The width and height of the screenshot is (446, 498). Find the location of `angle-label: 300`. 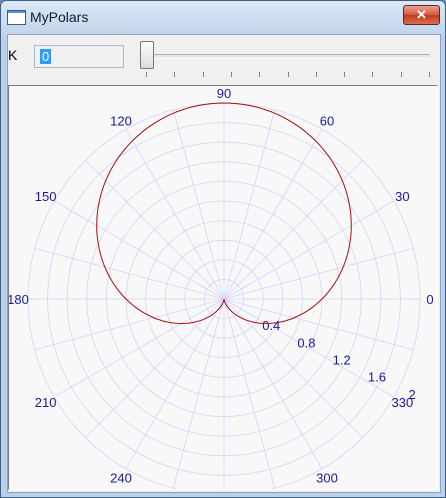

angle-label: 300 is located at coordinates (327, 477).